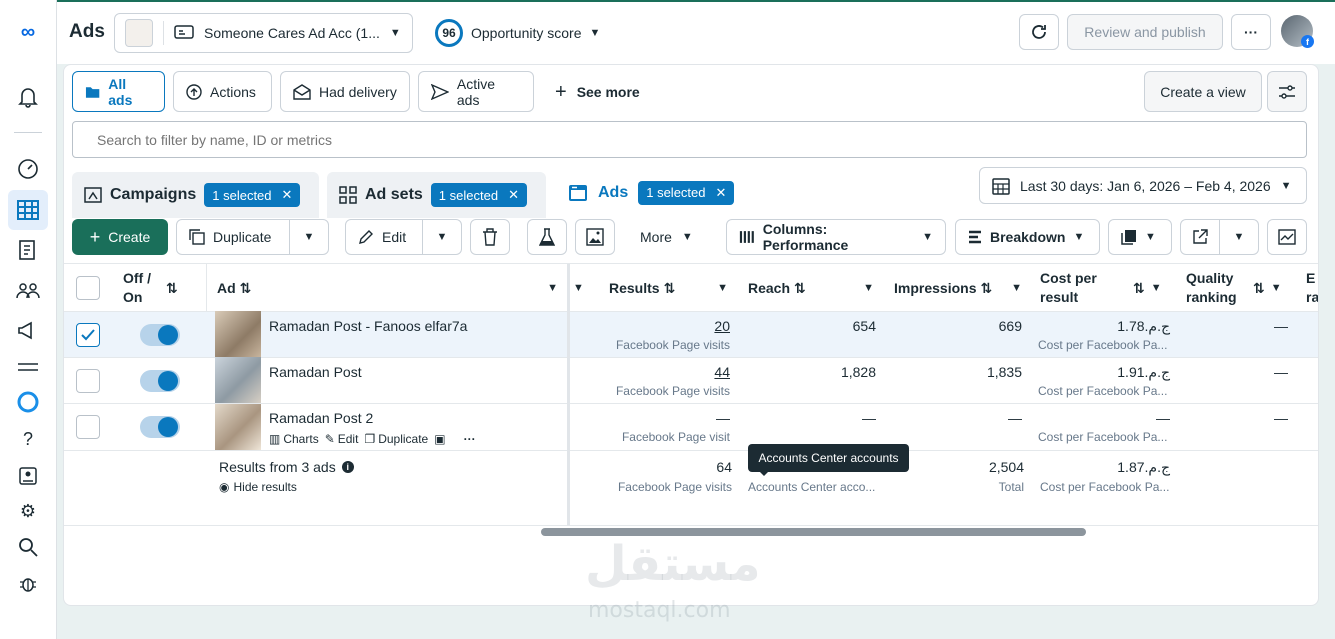  What do you see at coordinates (222, 91) in the screenshot?
I see `actions-chip: Actions` at bounding box center [222, 91].